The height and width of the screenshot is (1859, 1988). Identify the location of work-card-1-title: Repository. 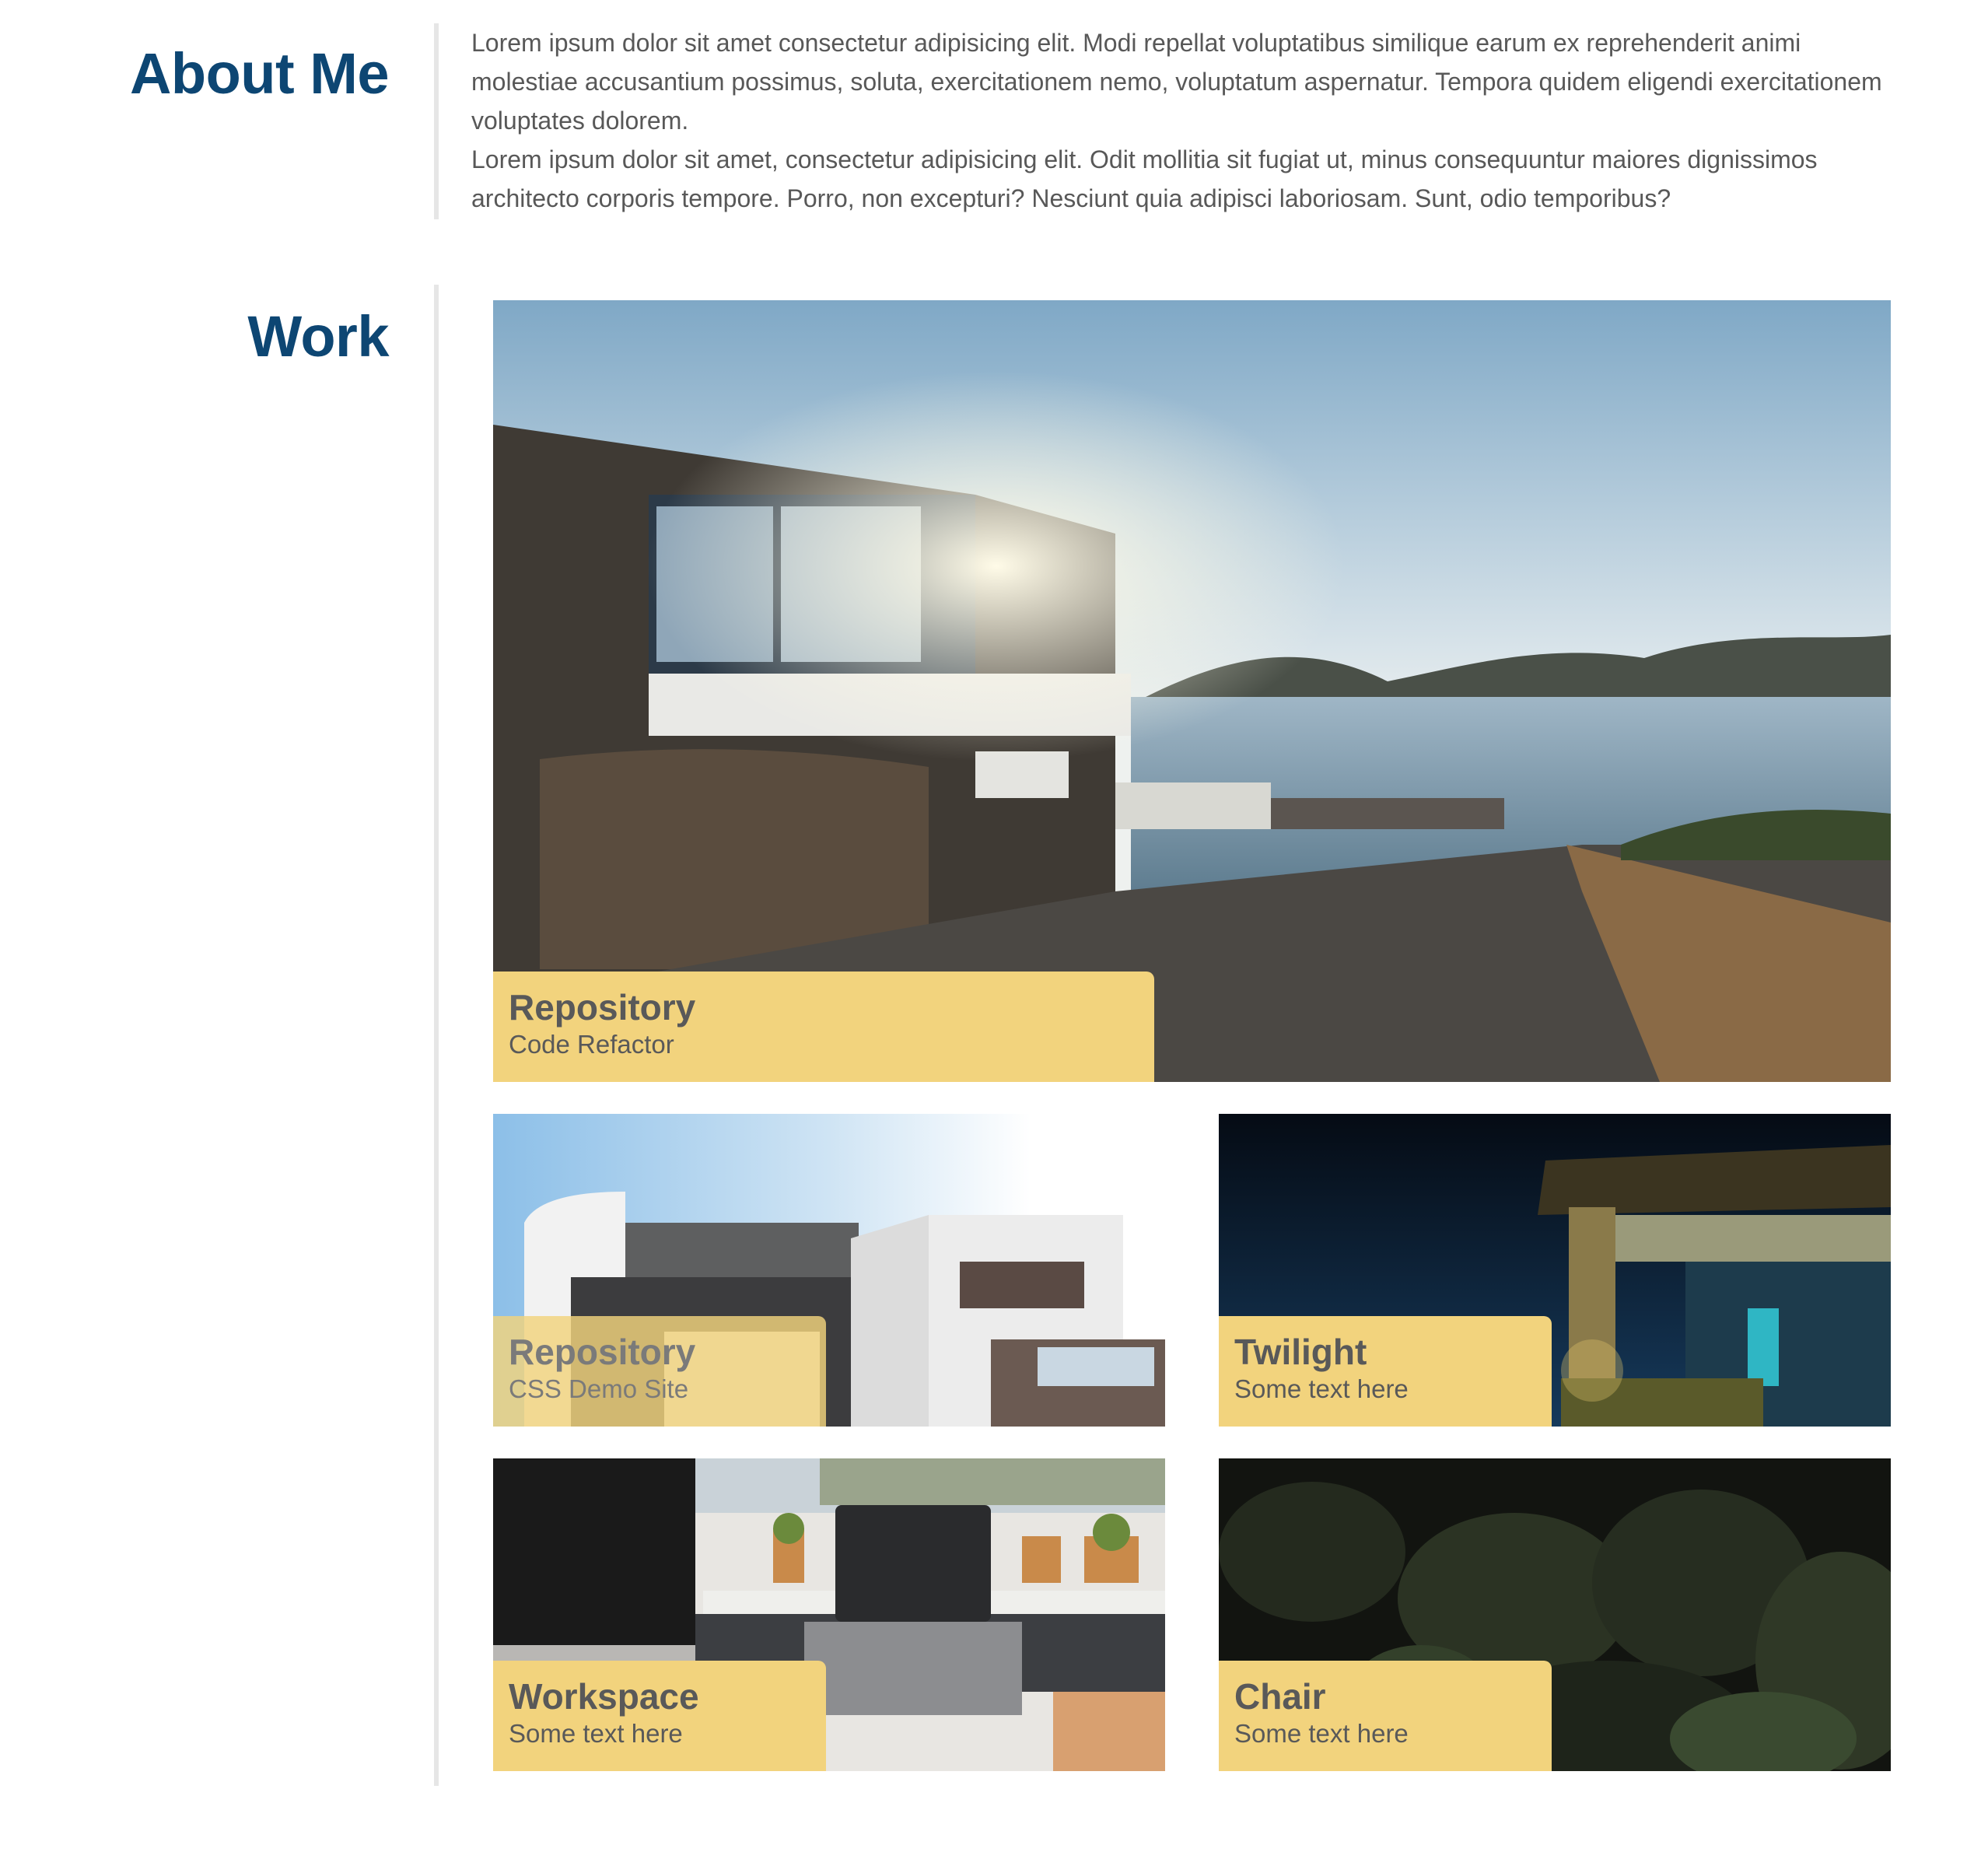
(603, 1007).